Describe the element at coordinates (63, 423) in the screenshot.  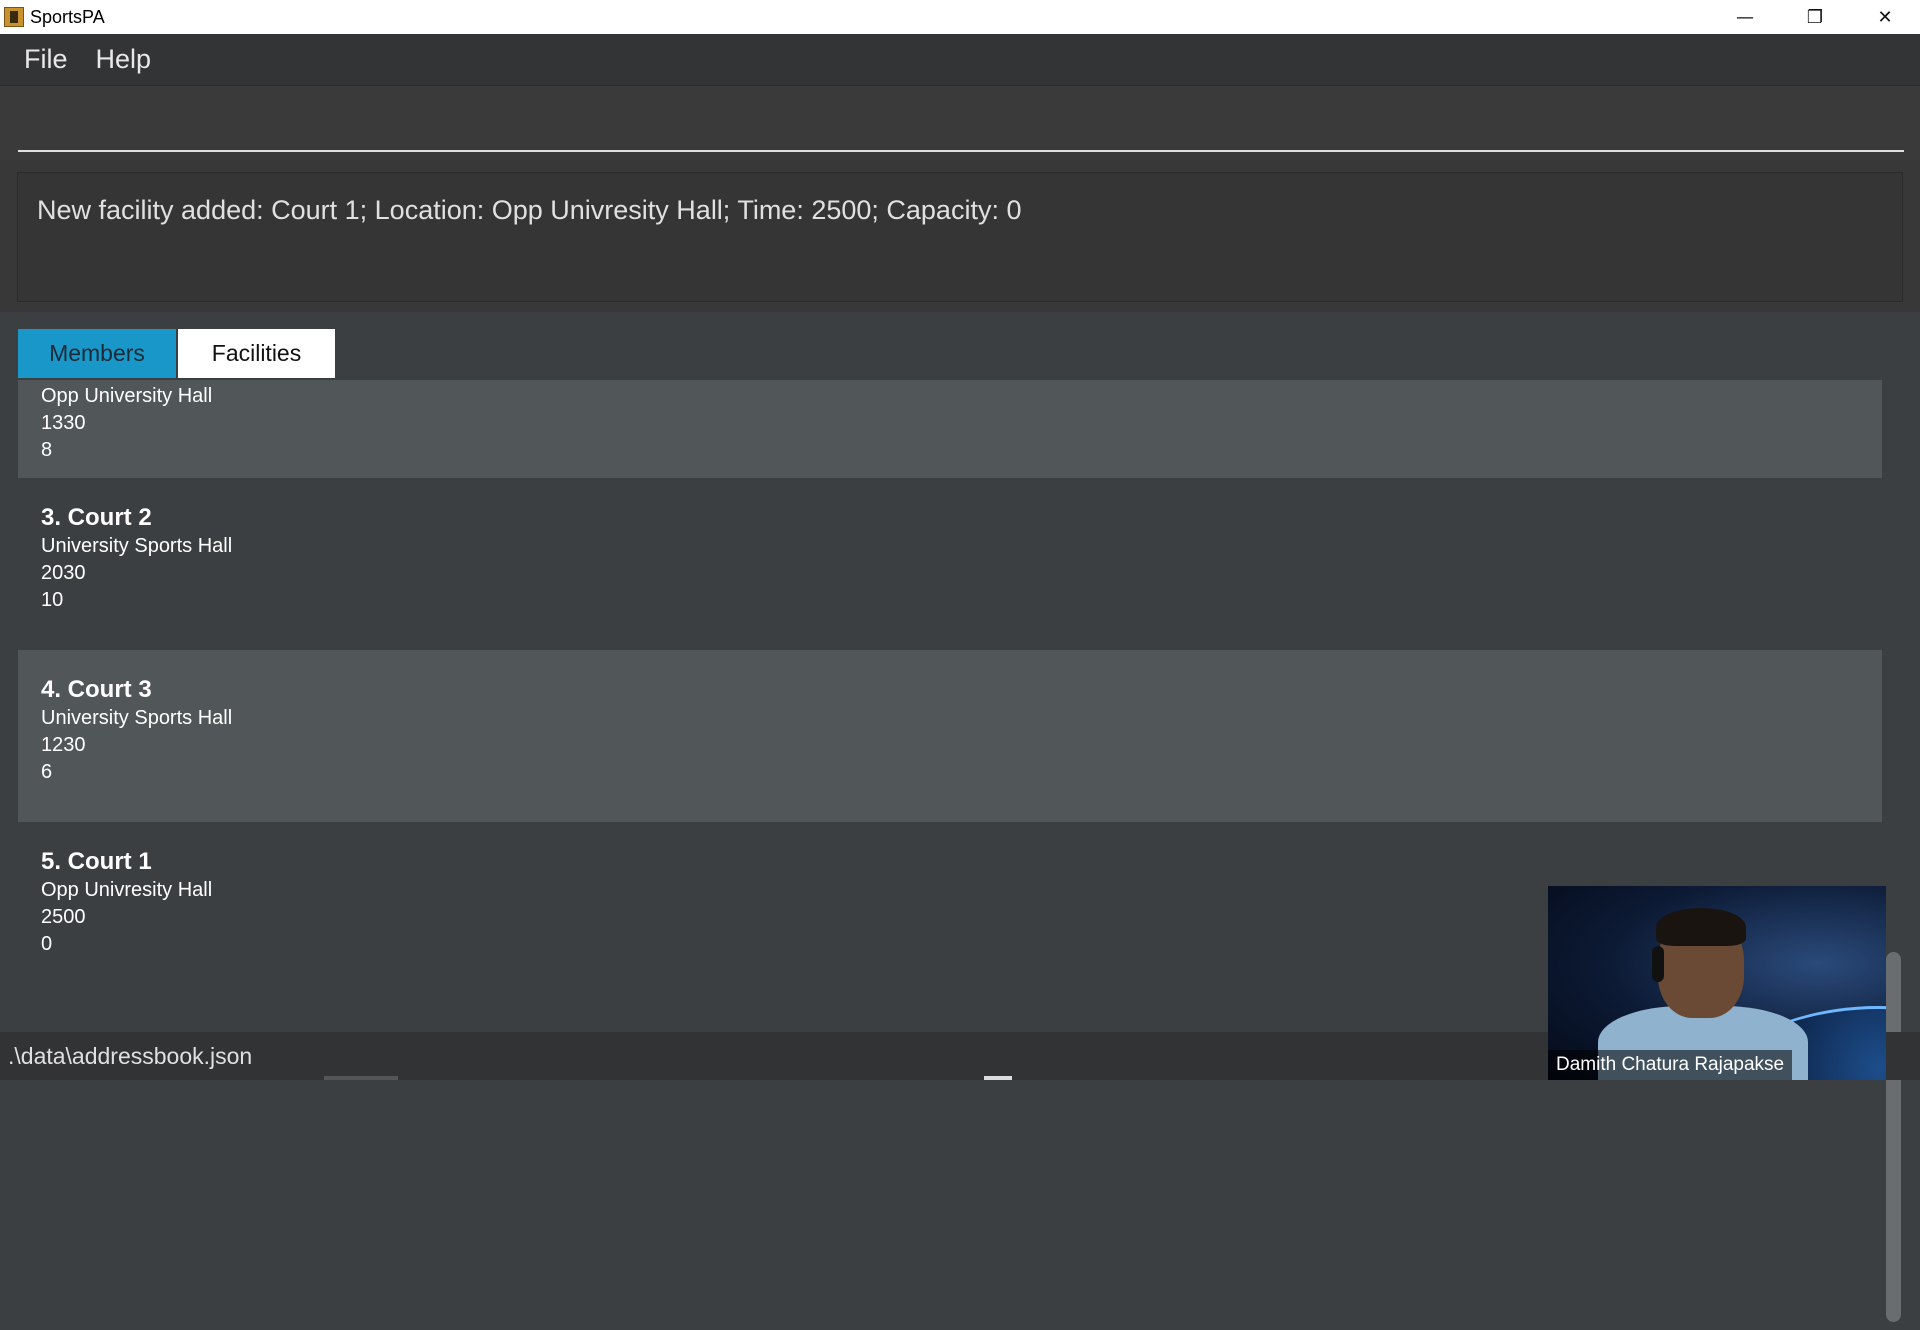
I see `facility-time: 1330` at that location.